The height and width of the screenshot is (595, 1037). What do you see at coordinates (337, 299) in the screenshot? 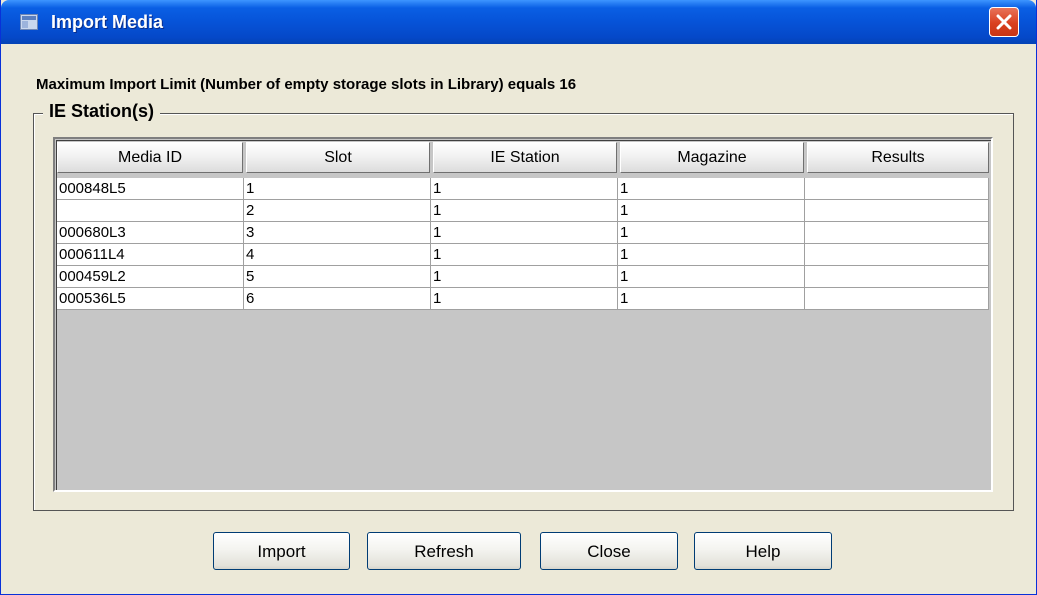
I see `cell-slot: 6` at bounding box center [337, 299].